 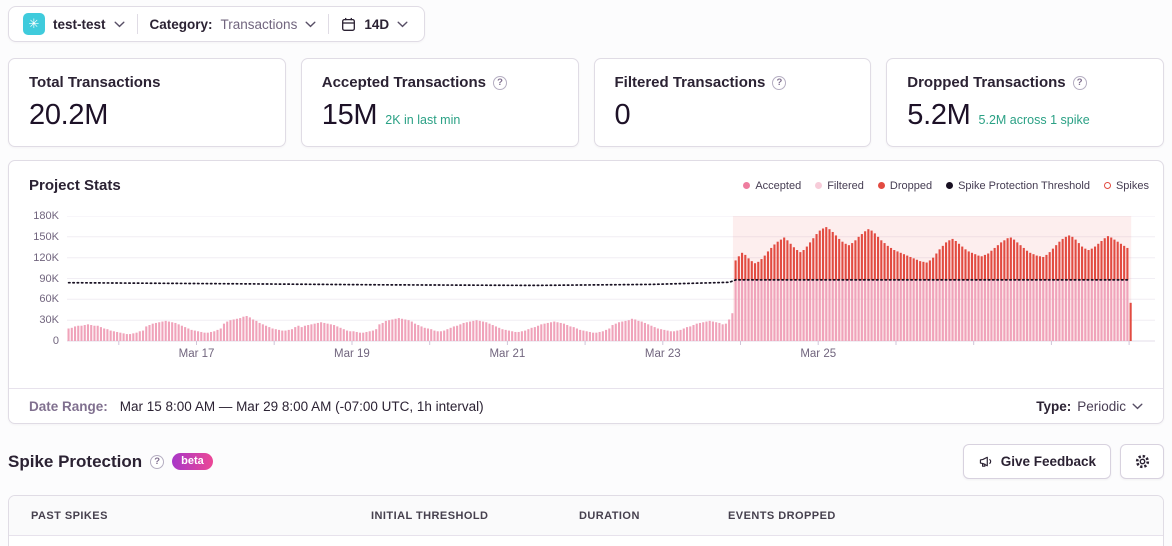 I want to click on legend-label: Accepted, so click(x=778, y=185).